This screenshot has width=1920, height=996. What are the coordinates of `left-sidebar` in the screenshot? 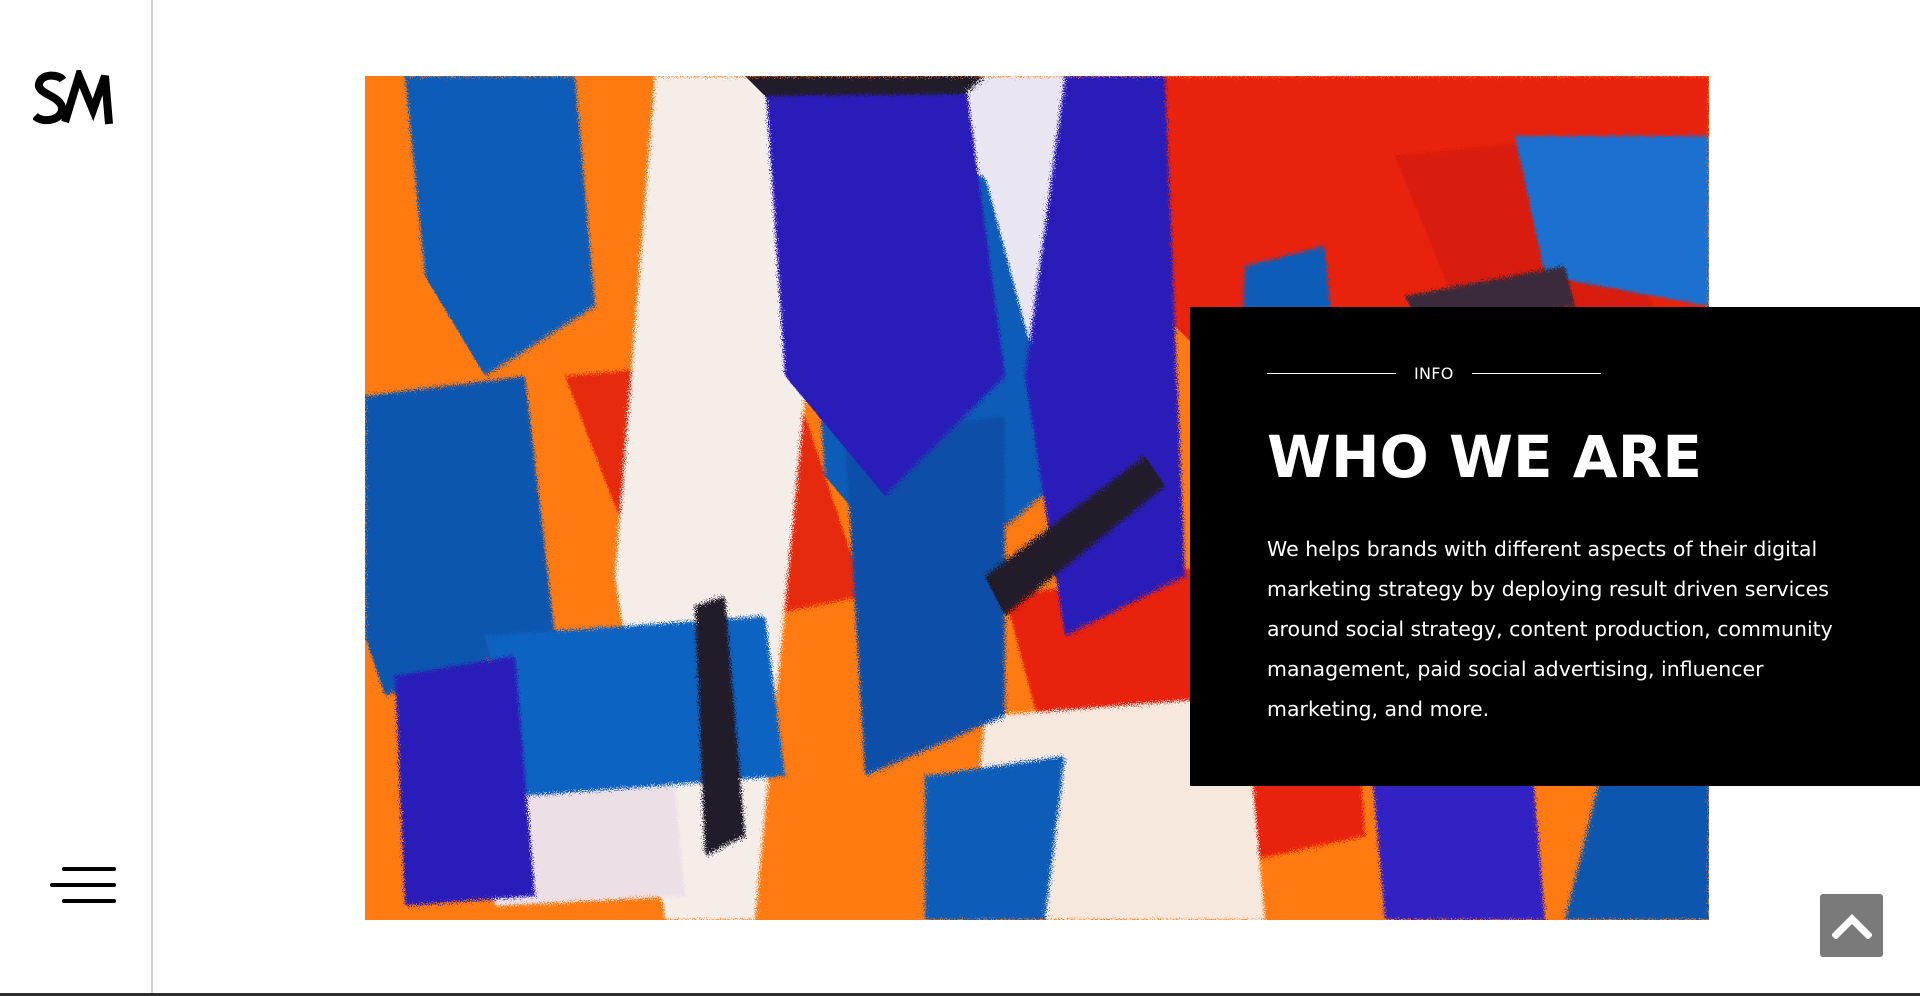 It's located at (76, 496).